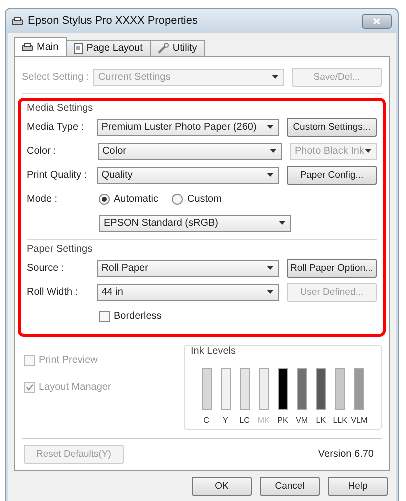  I want to click on radio-option: Custom, so click(197, 199).